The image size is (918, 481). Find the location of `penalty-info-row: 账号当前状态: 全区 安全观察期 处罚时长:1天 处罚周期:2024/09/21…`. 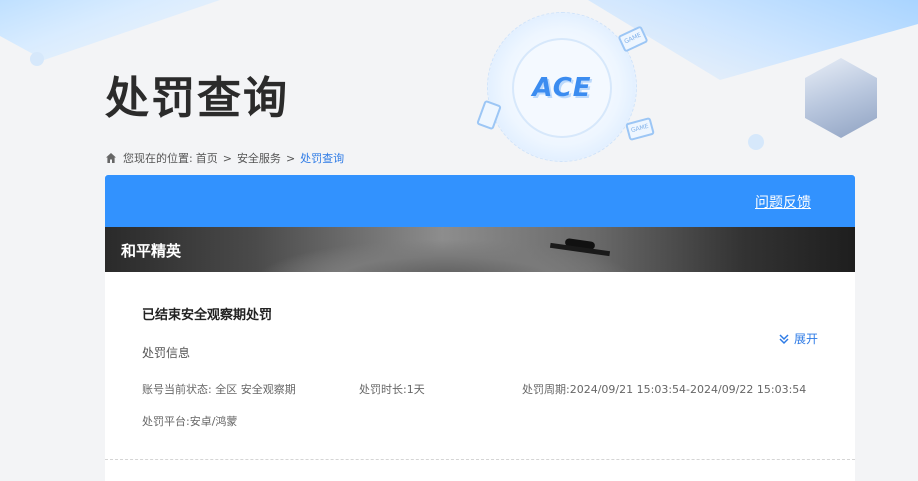

penalty-info-row: 账号当前状态: 全区 安全观察期 处罚时长:1天 处罚周期:2024/09/21… is located at coordinates (480, 389).